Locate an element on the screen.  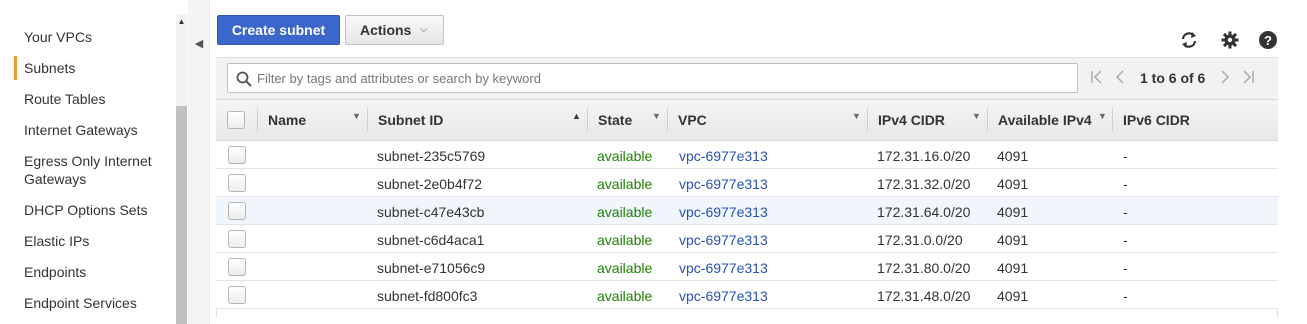
column-header-name: Name is located at coordinates (287, 120).